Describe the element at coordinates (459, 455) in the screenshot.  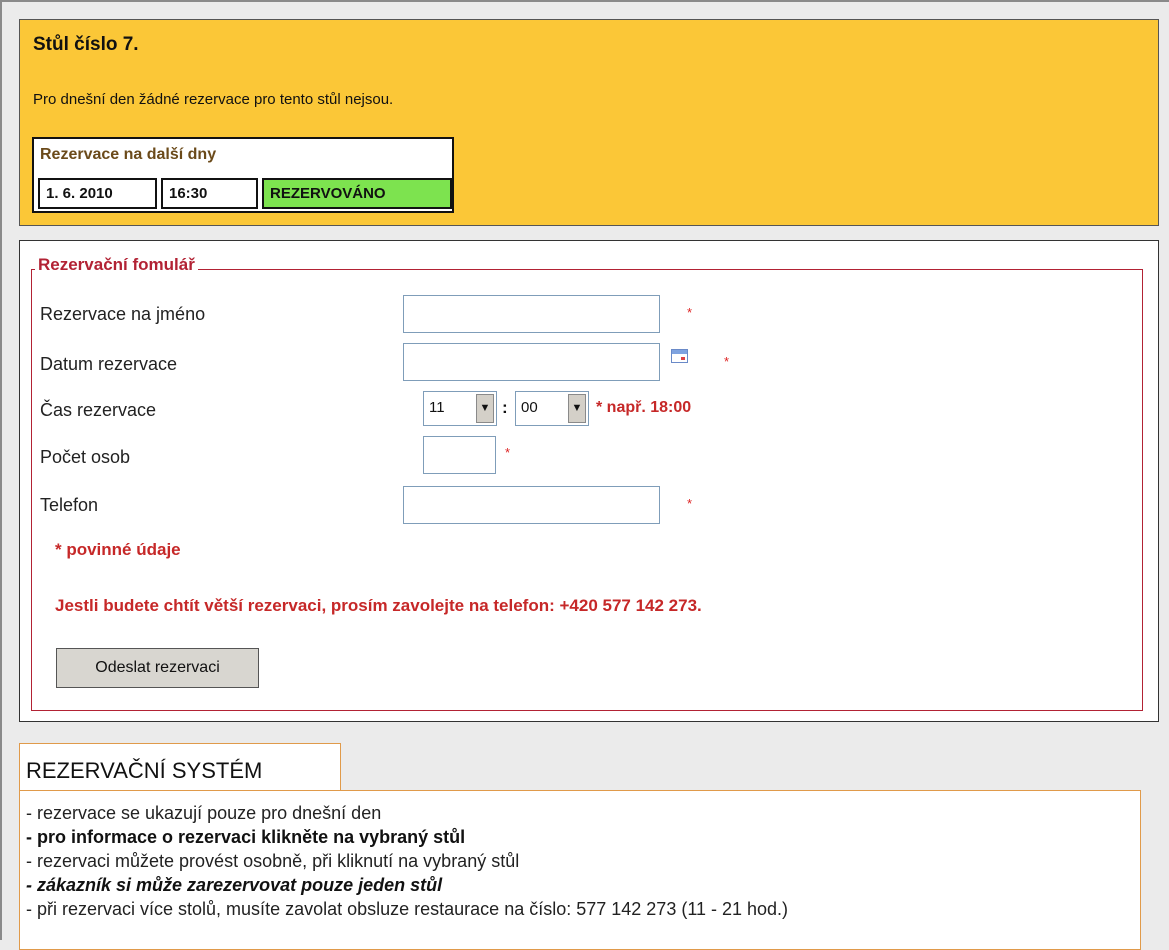
I see `persons-field` at that location.